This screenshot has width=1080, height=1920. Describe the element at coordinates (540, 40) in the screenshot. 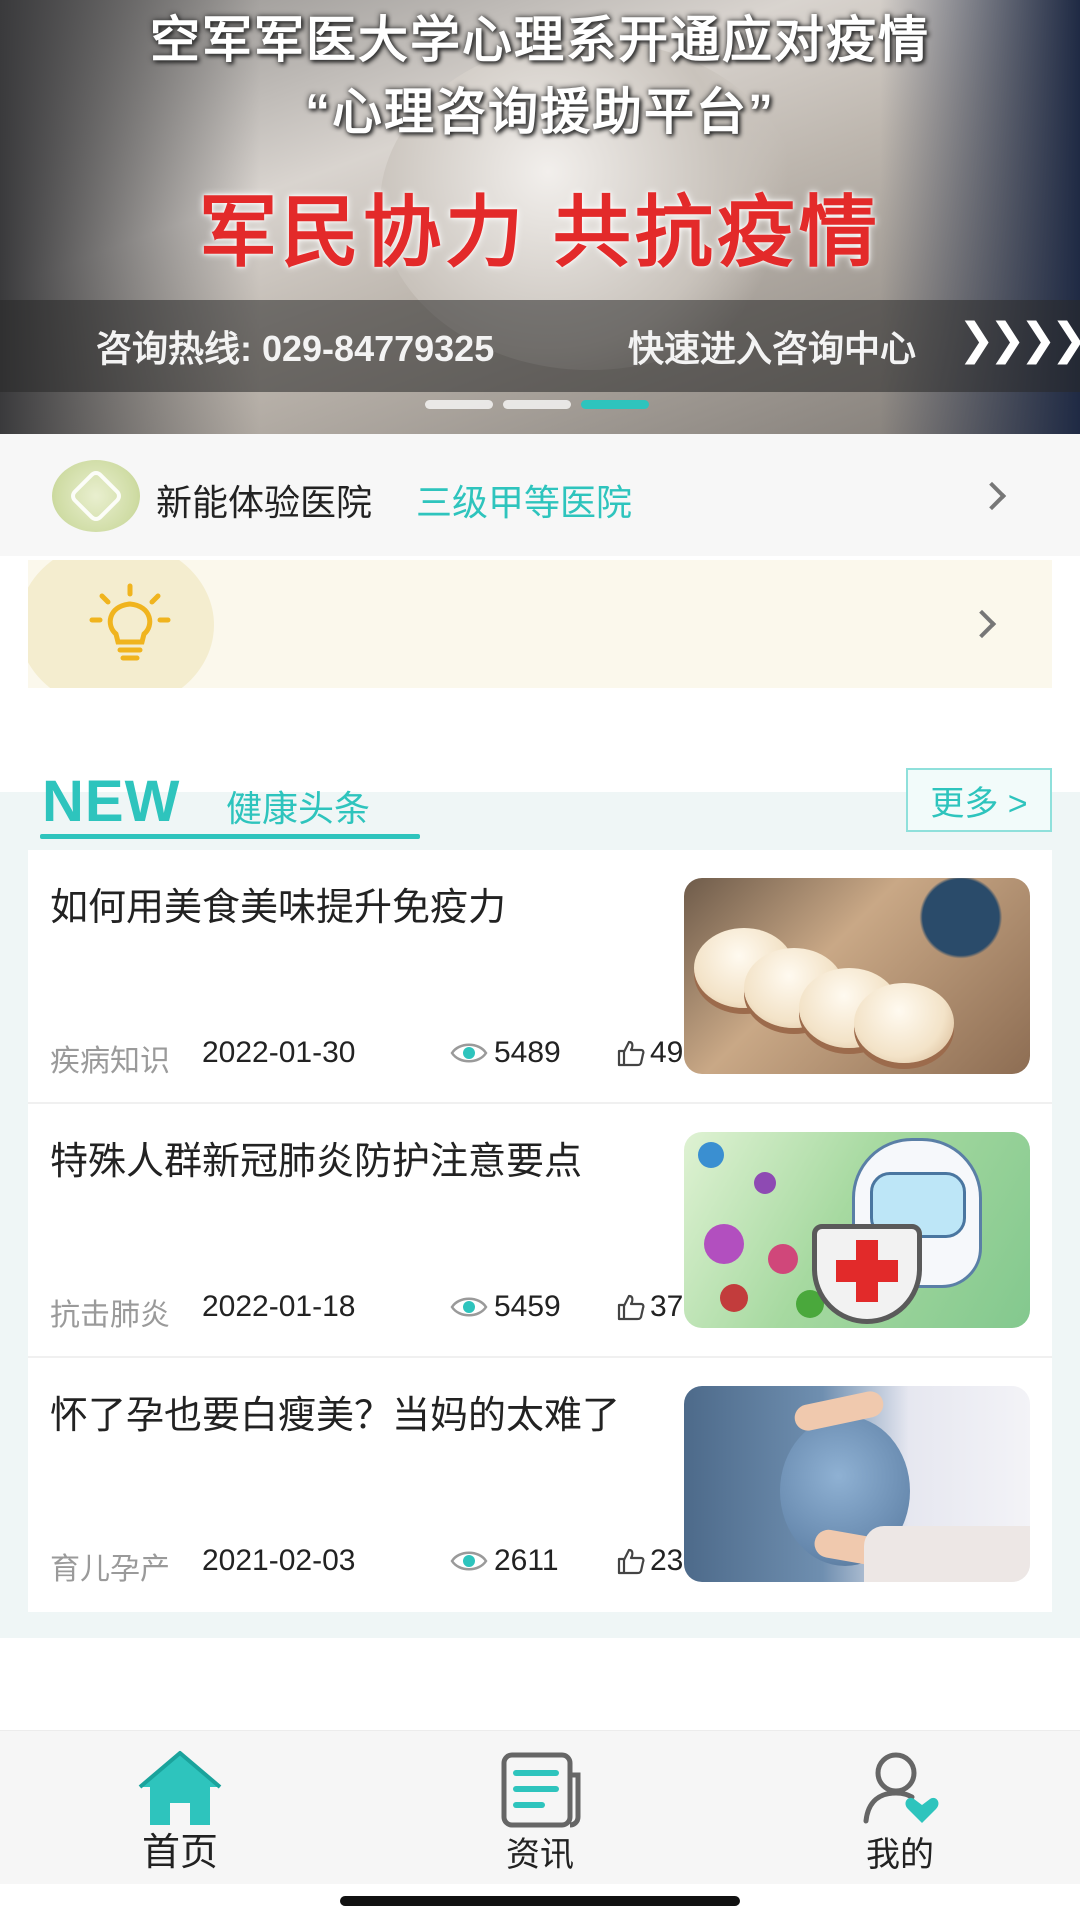

I see `banner-headline: 空军军医大学心理系开通应对疫情` at that location.